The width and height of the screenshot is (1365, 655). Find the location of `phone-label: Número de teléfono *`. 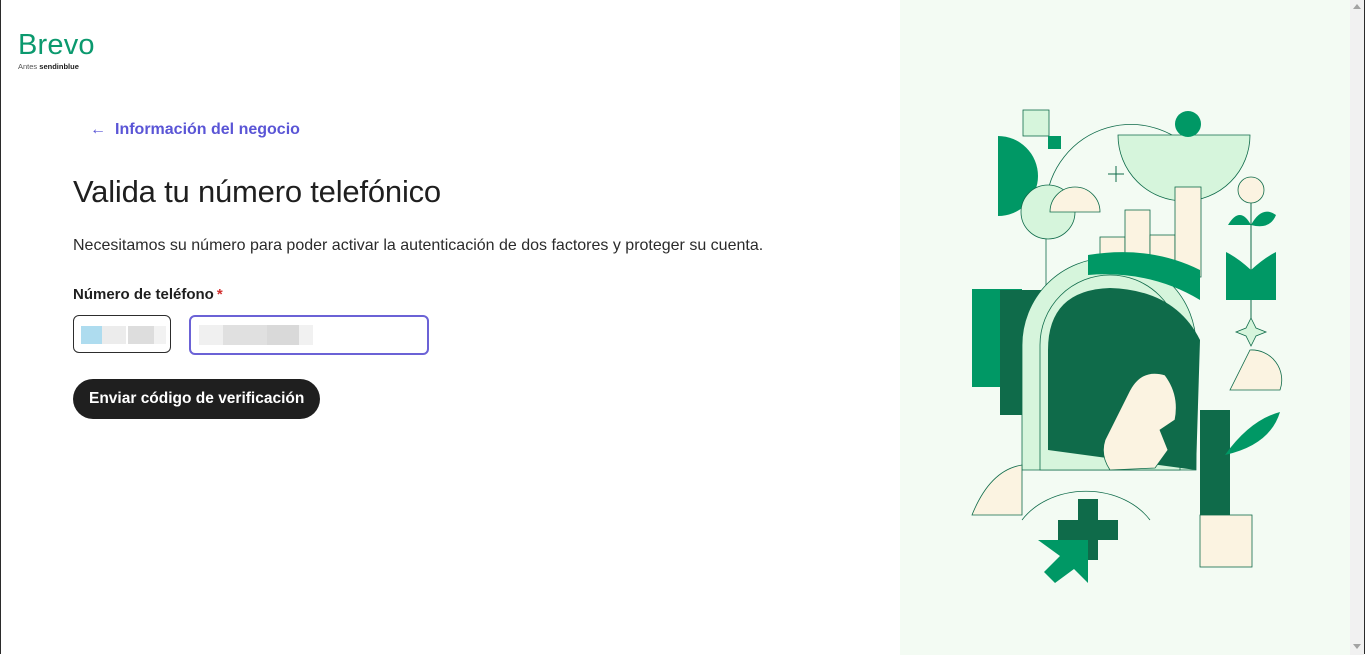

phone-label: Número de teléfono * is located at coordinates (148, 294).